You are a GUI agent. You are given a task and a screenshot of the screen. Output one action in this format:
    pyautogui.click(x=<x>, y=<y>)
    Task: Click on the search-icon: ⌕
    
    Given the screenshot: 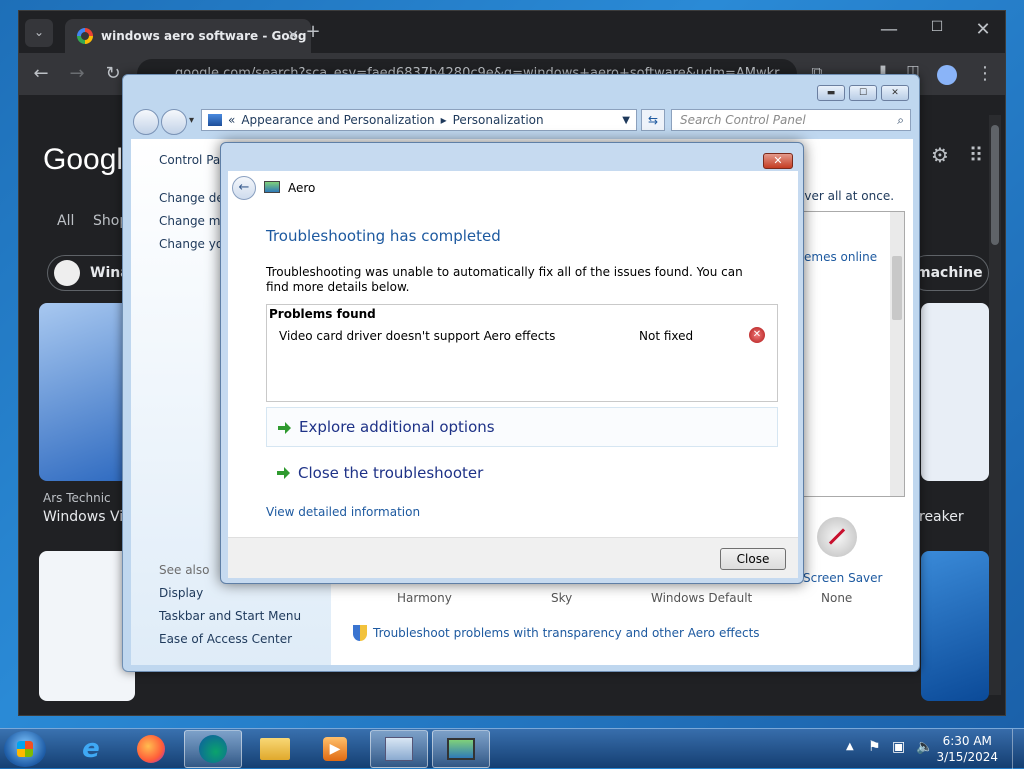 What is the action you would take?
    pyautogui.click(x=900, y=120)
    